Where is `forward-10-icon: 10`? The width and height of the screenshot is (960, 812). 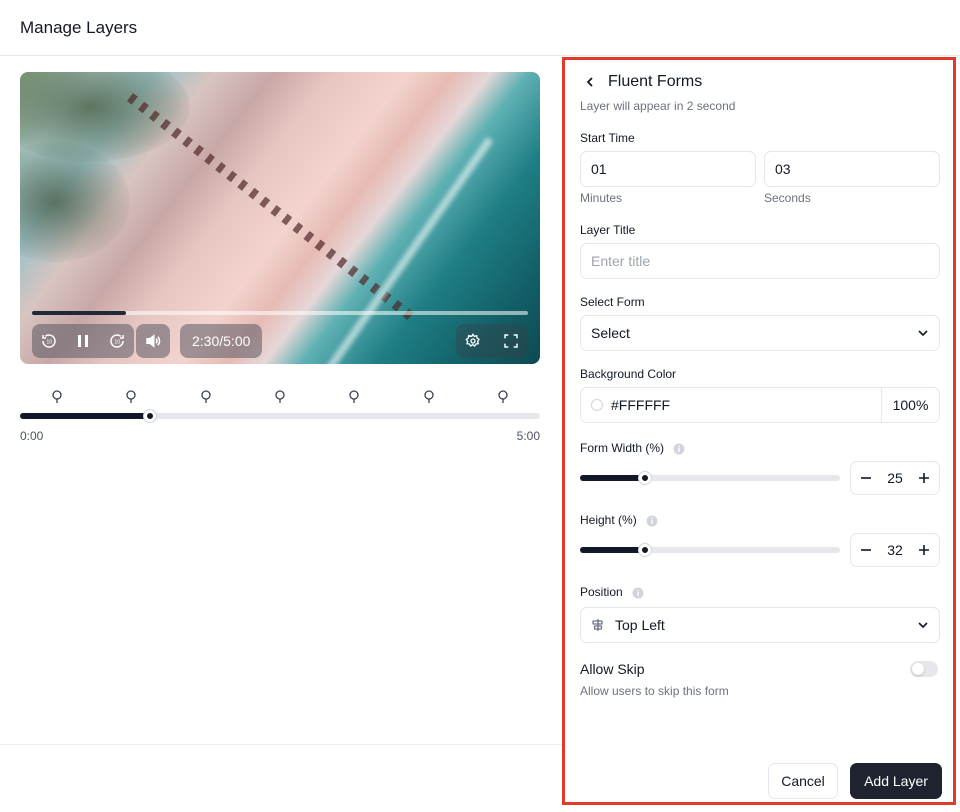
forward-10-icon: 10 is located at coordinates (117, 341).